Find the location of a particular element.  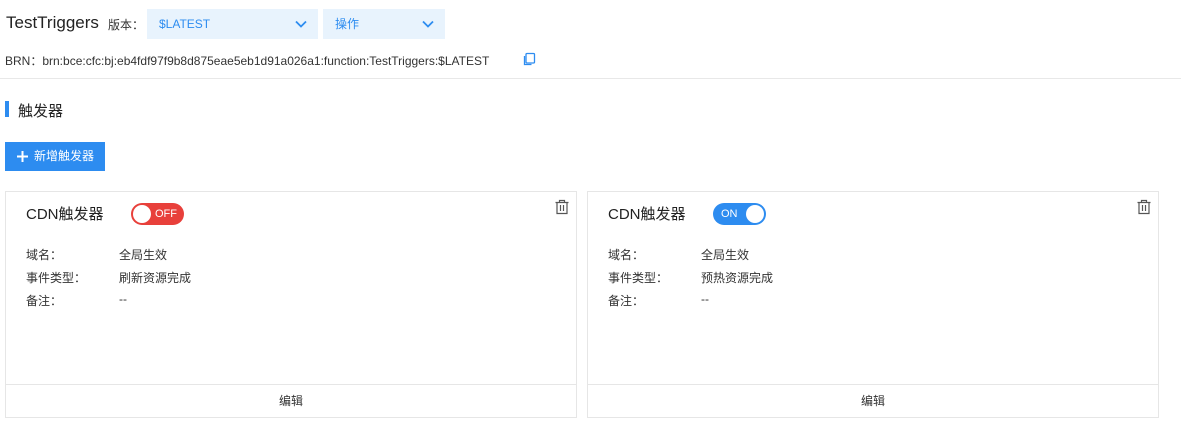

trigger-toggle: OFF is located at coordinates (157, 214).